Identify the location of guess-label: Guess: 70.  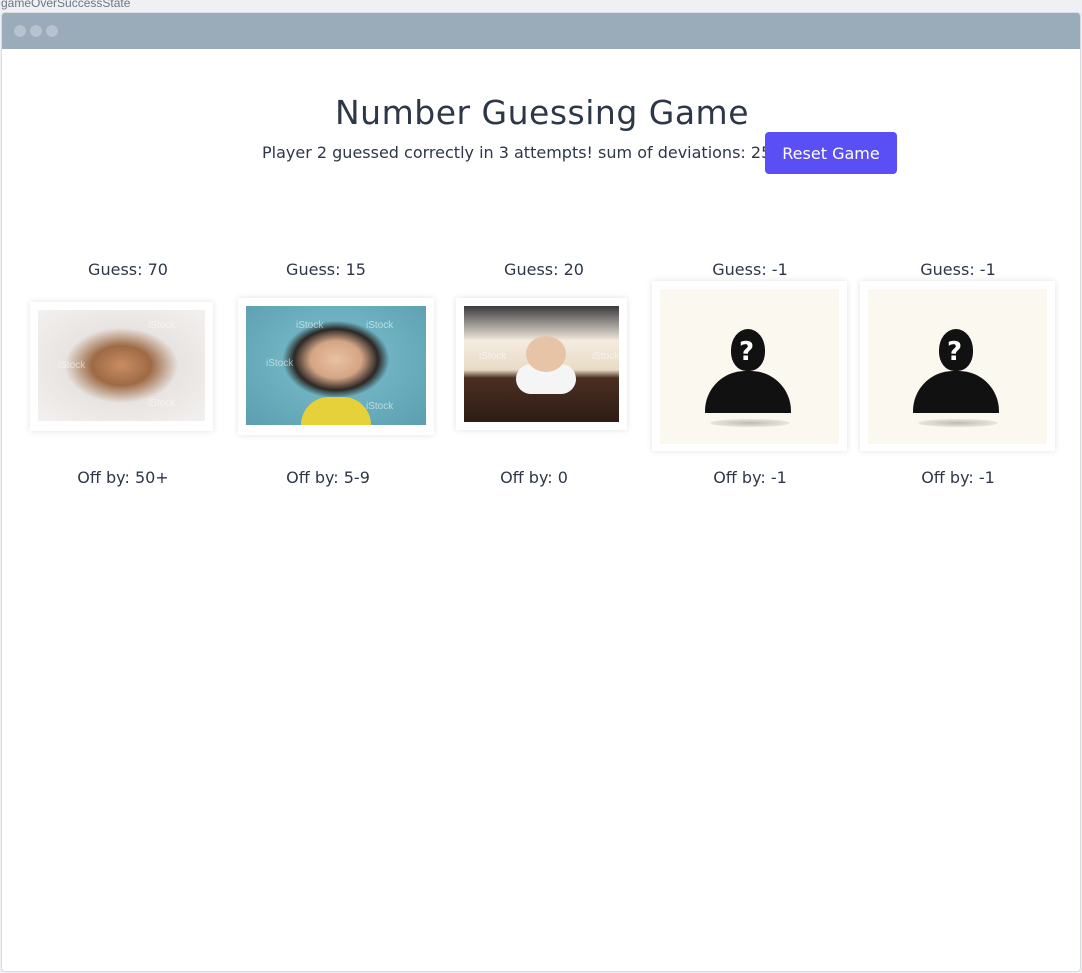
(128, 269).